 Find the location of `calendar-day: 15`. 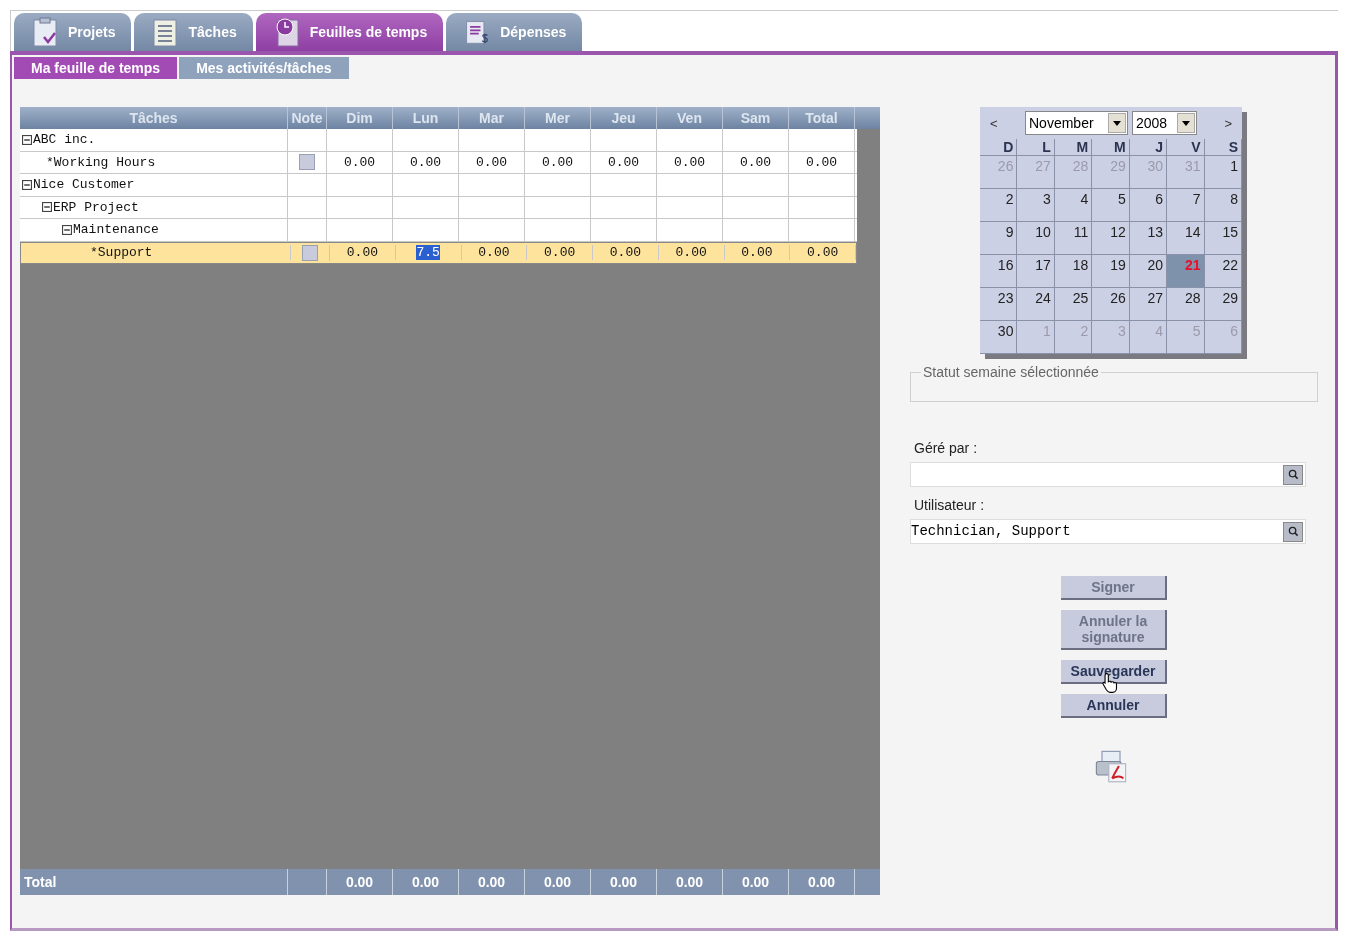

calendar-day: 15 is located at coordinates (1223, 238).